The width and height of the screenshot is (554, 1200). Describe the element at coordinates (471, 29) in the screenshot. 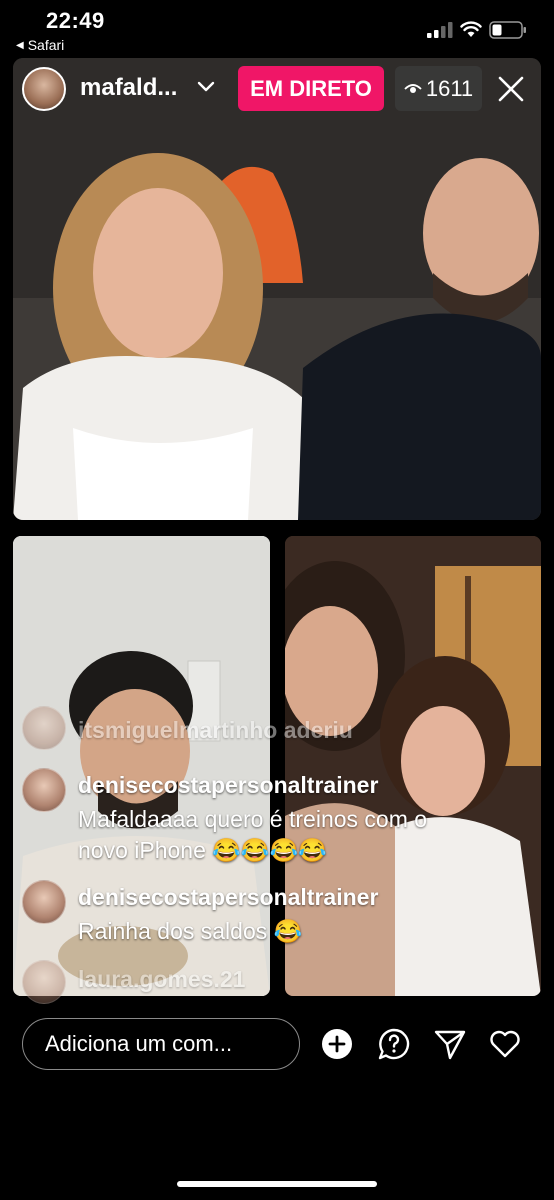

I see `wifi-icon` at that location.